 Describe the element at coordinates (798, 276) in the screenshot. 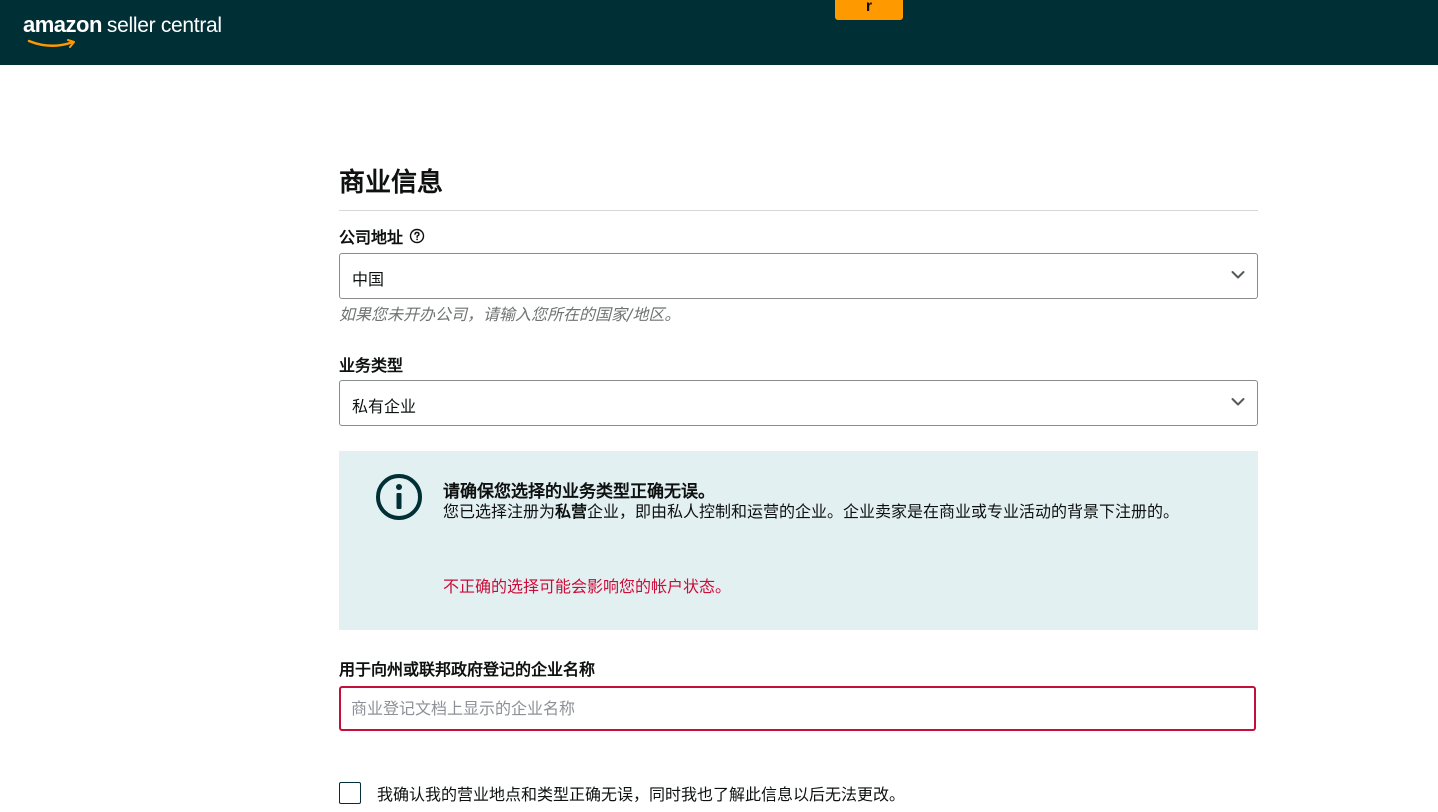

I see `company-address-select: 中国` at that location.